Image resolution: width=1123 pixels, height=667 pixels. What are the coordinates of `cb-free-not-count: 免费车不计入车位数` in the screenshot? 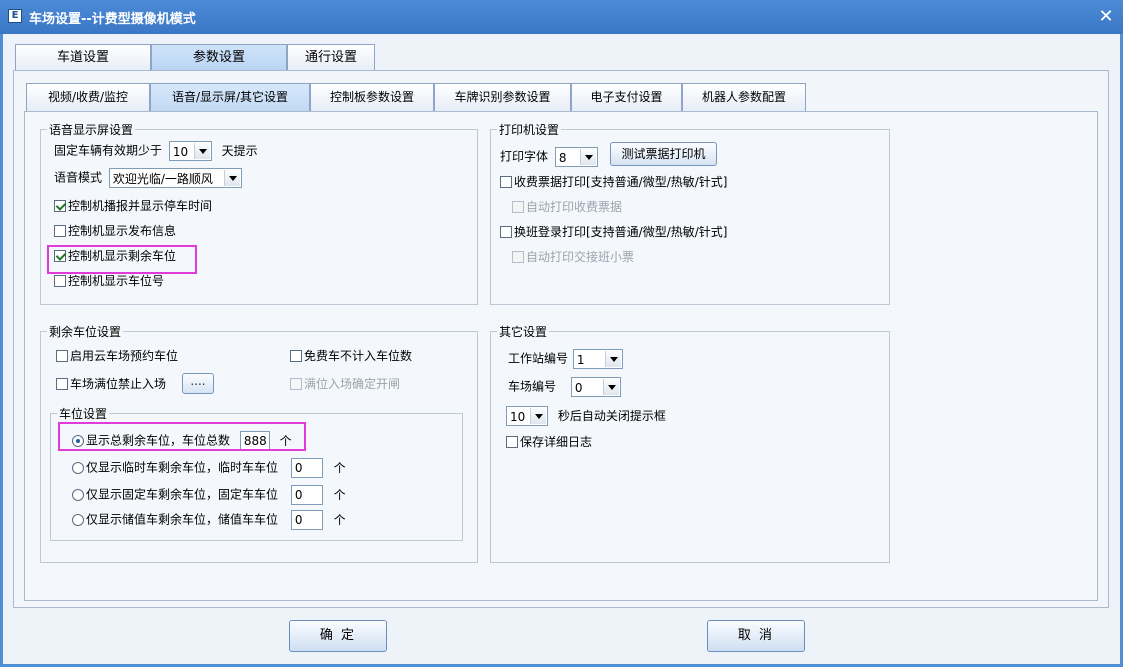 It's located at (351, 356).